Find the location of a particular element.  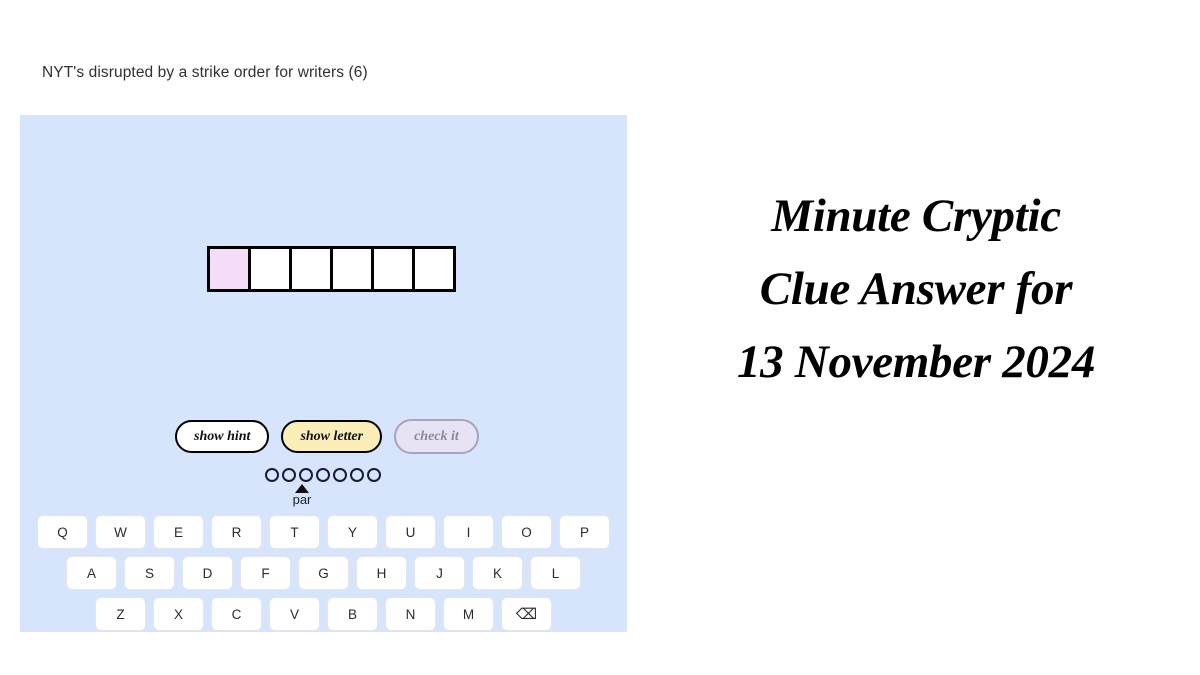

key-x: X is located at coordinates (178, 614).